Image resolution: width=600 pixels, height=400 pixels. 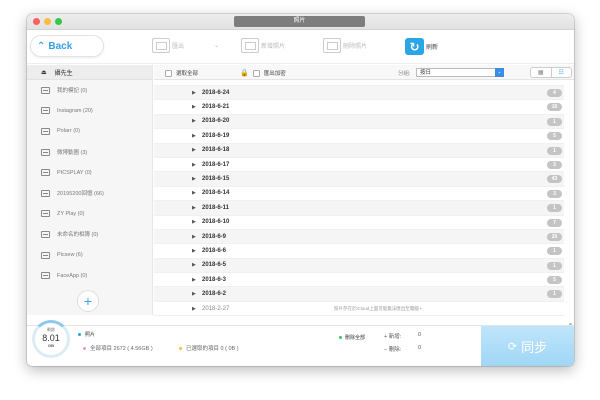 I want to click on table-row: ▶ 2018-6-18 1, so click(x=359, y=150).